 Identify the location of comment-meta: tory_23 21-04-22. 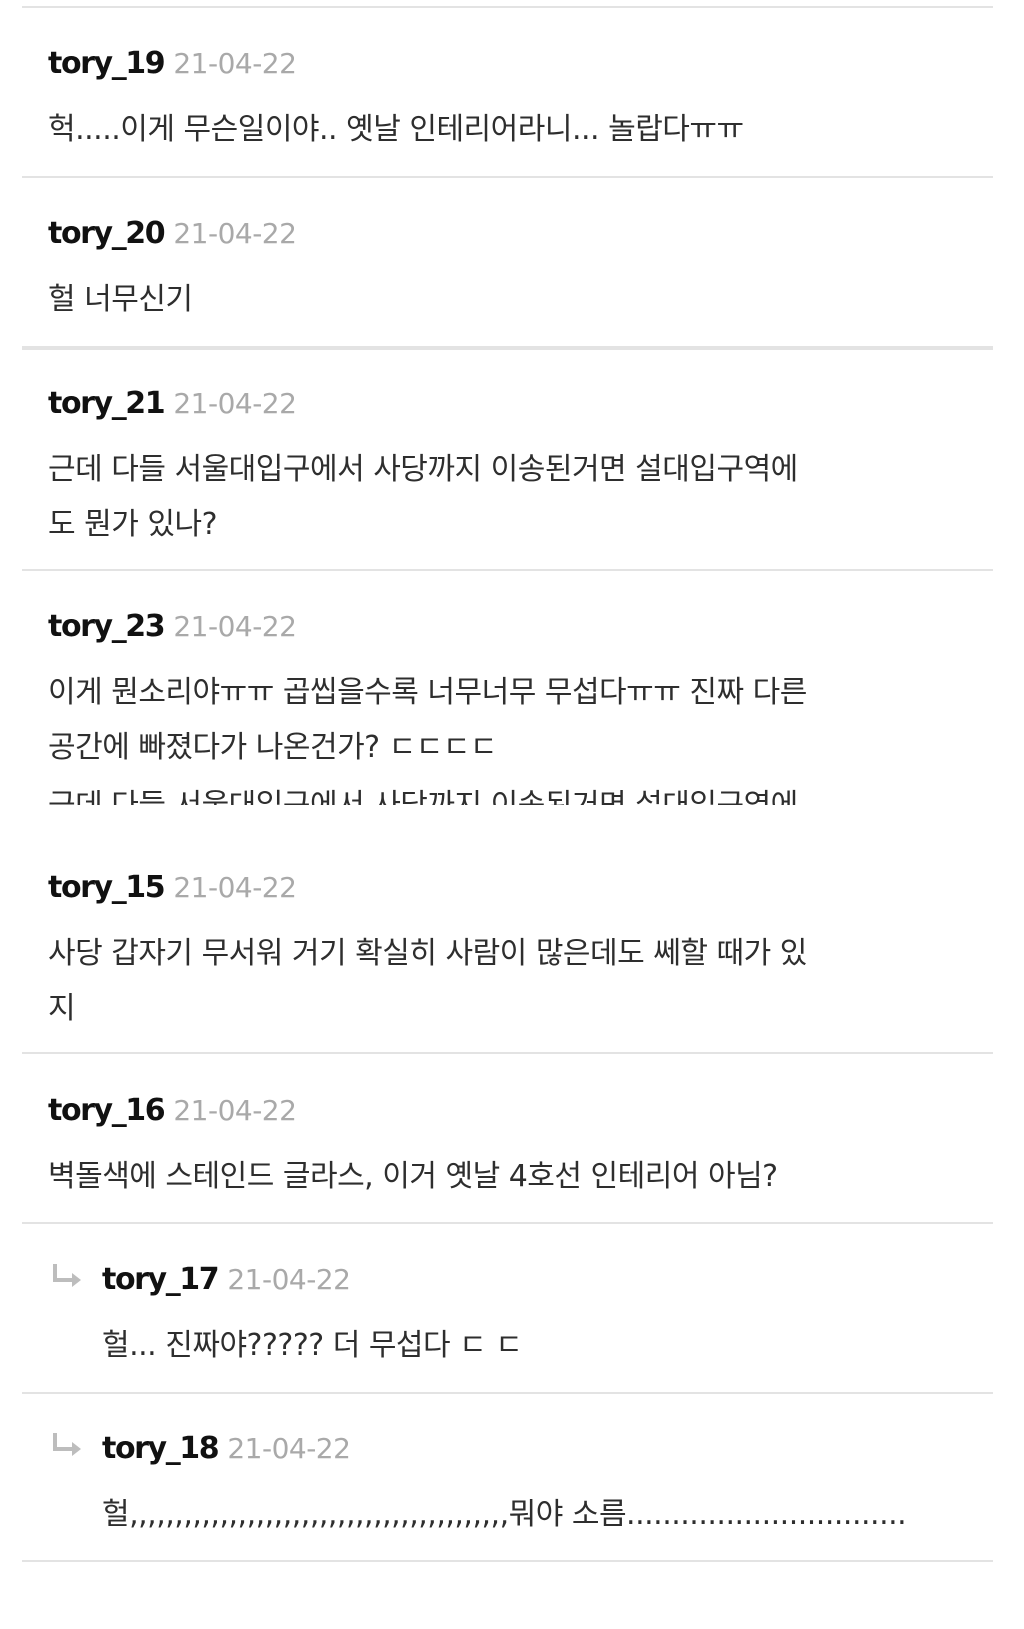
(508, 629).